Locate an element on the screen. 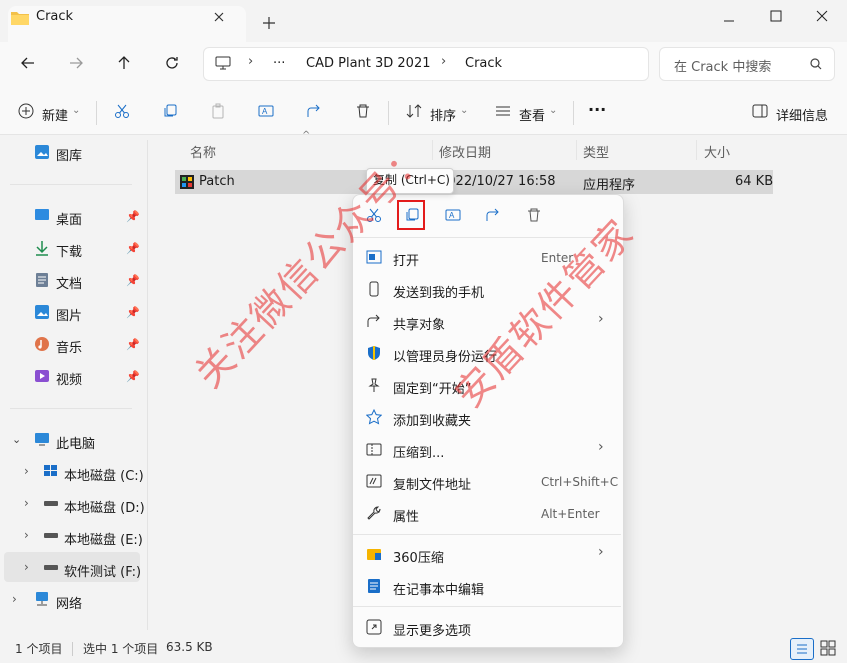 This screenshot has height=663, width=847. sidebar-item-drive-d: 本地磁盘 (D:) is located at coordinates (104, 506).